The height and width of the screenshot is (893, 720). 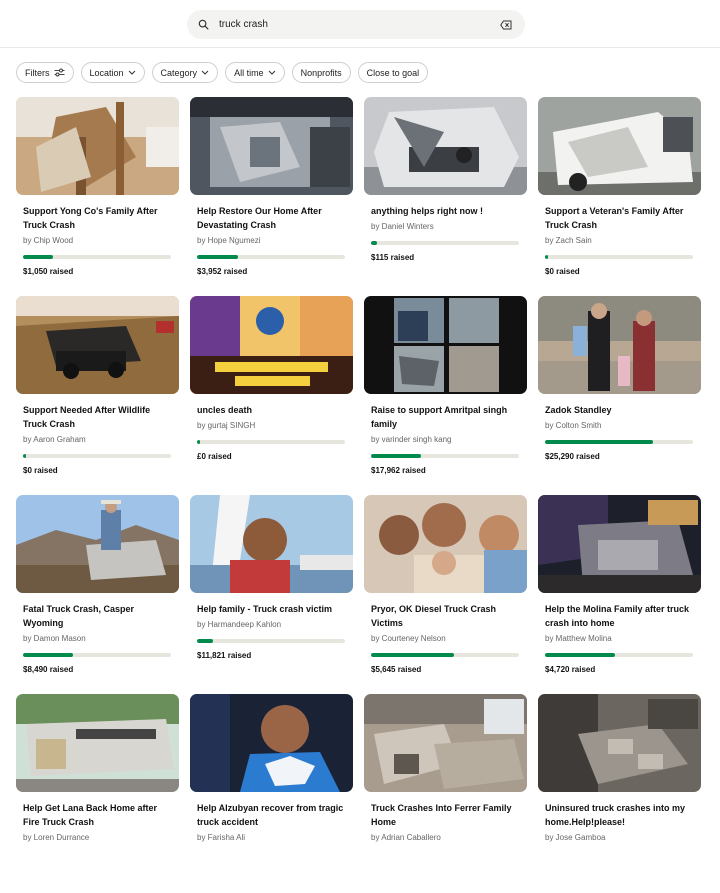 I want to click on fundraiser-title: Truck Crashes Into Ferrer Family Home, so click(x=447, y=815).